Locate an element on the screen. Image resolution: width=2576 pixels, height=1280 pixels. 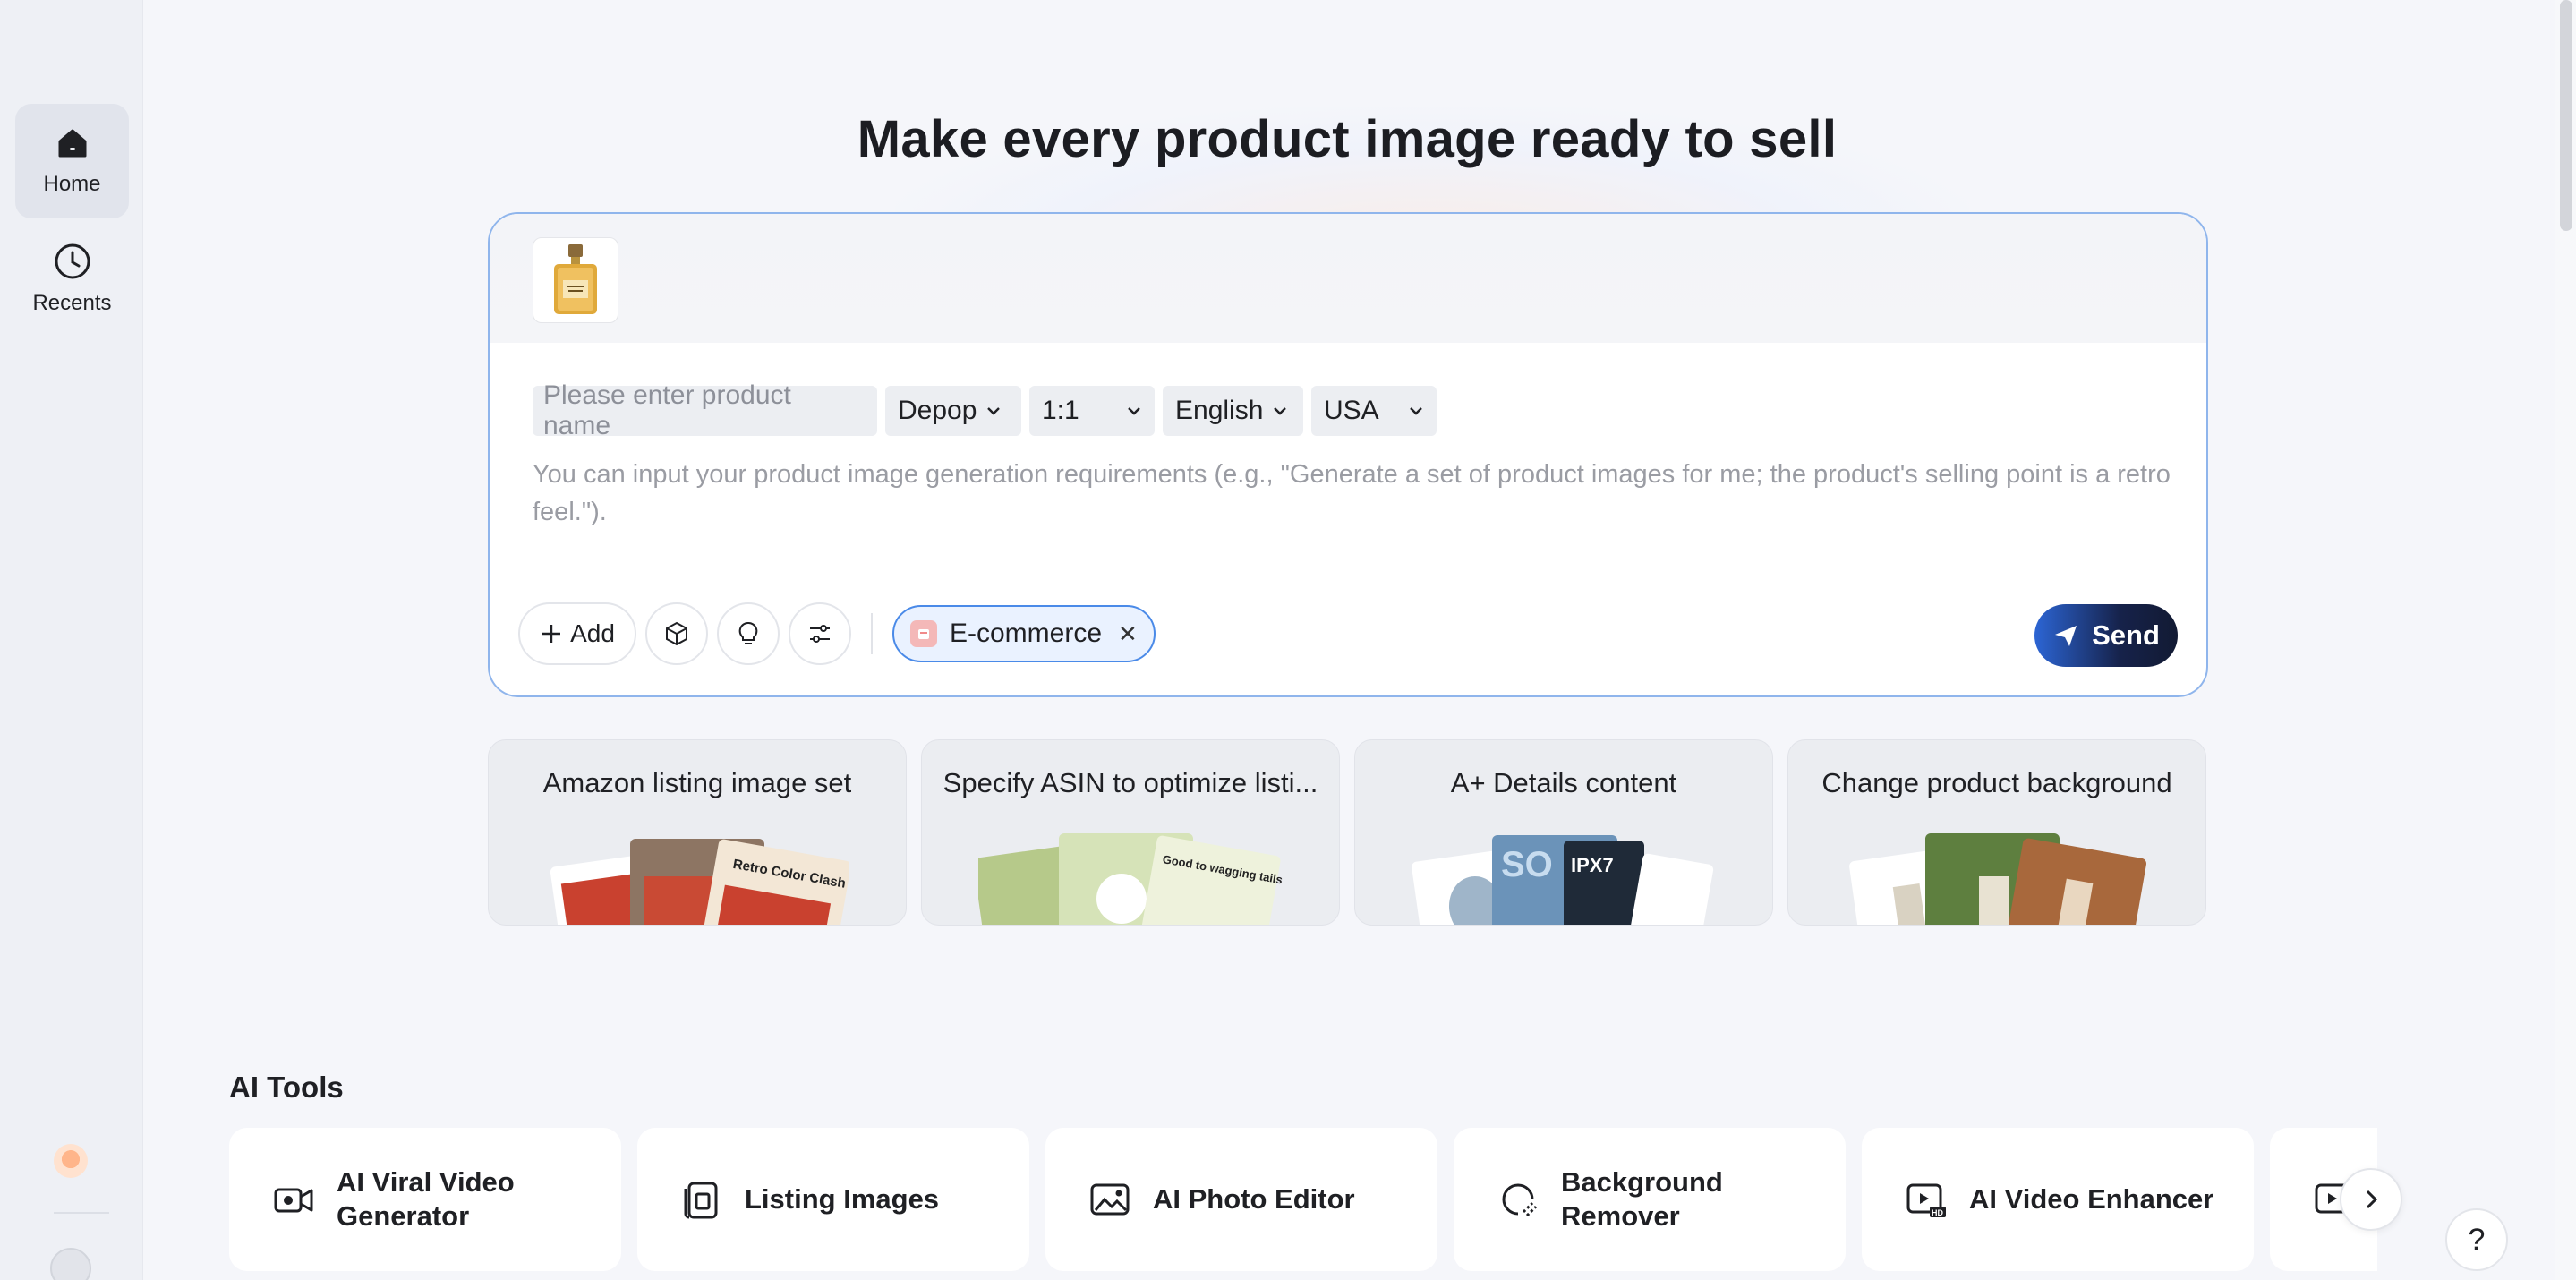
region-select: USA is located at coordinates (1374, 411).